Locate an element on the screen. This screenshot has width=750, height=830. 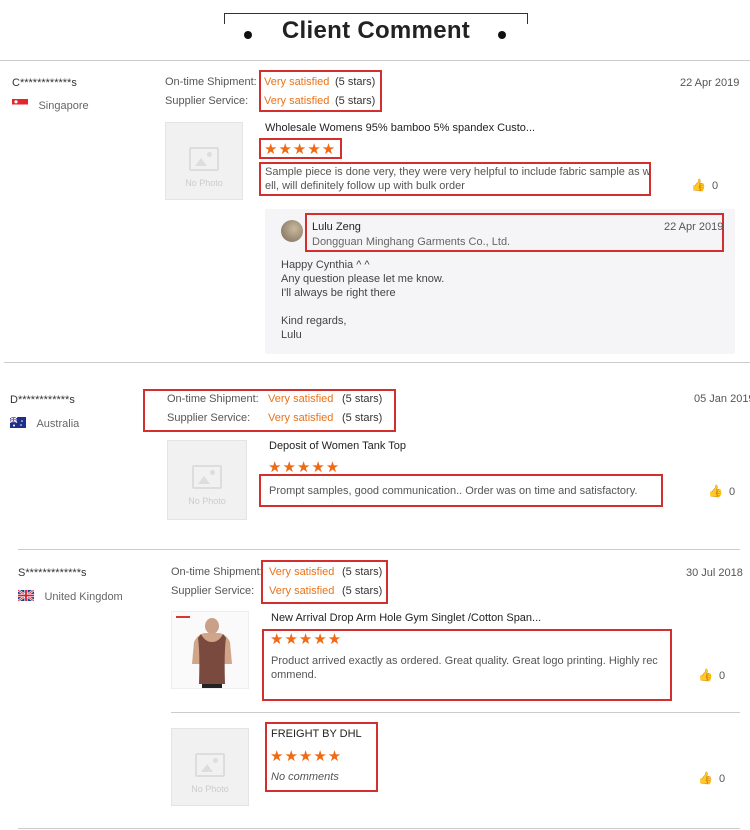
reply-spacer is located at coordinates (362, 307).